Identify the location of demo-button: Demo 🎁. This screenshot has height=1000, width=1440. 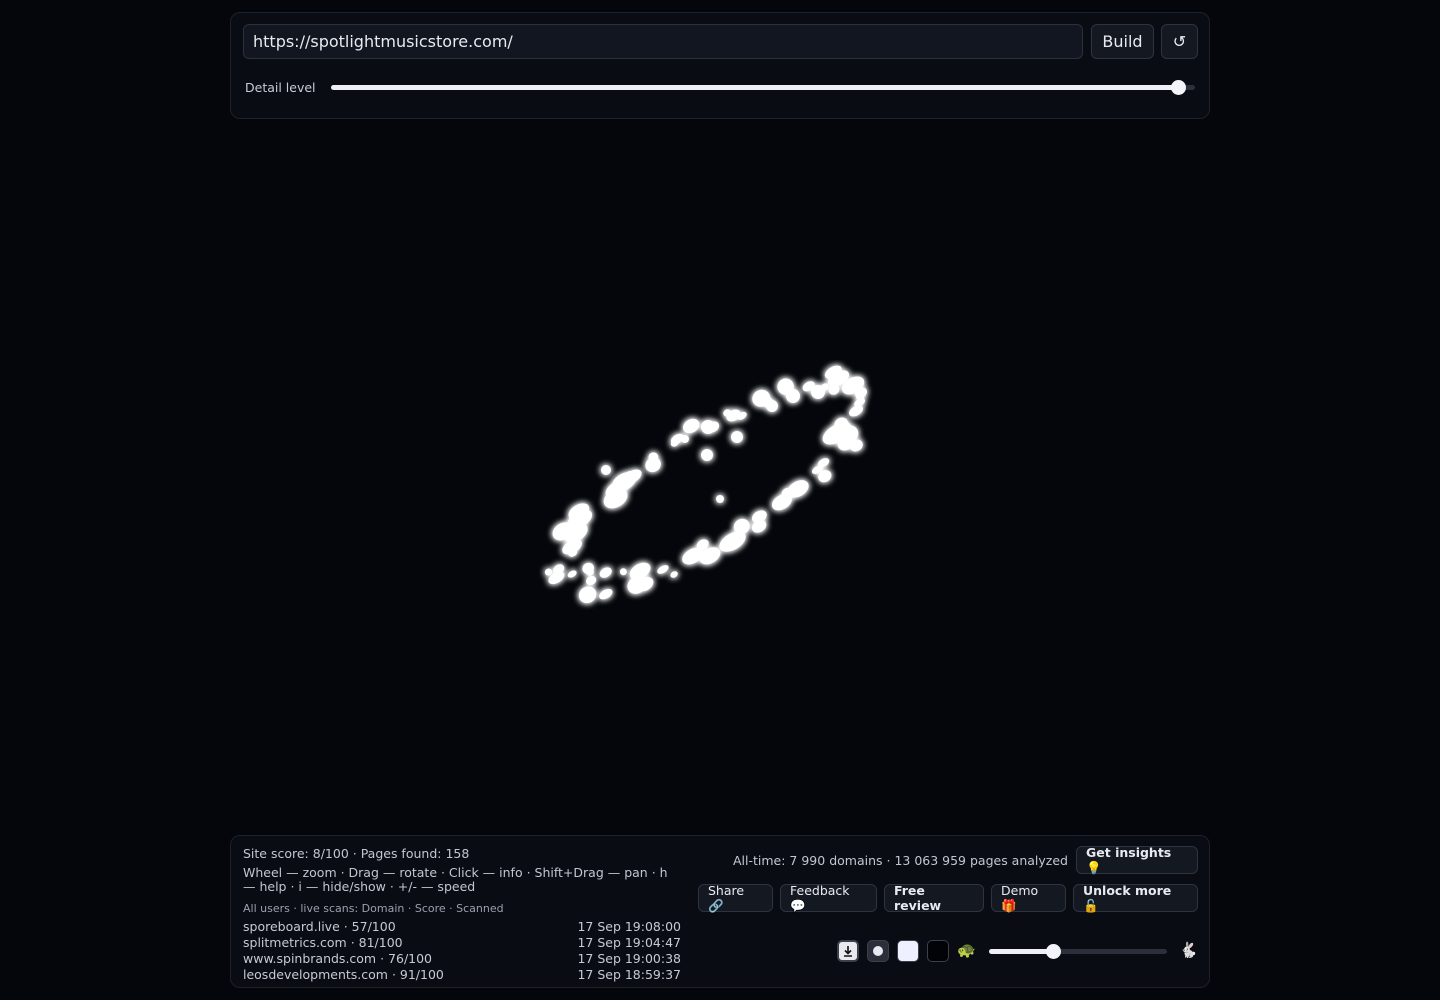
(1028, 898).